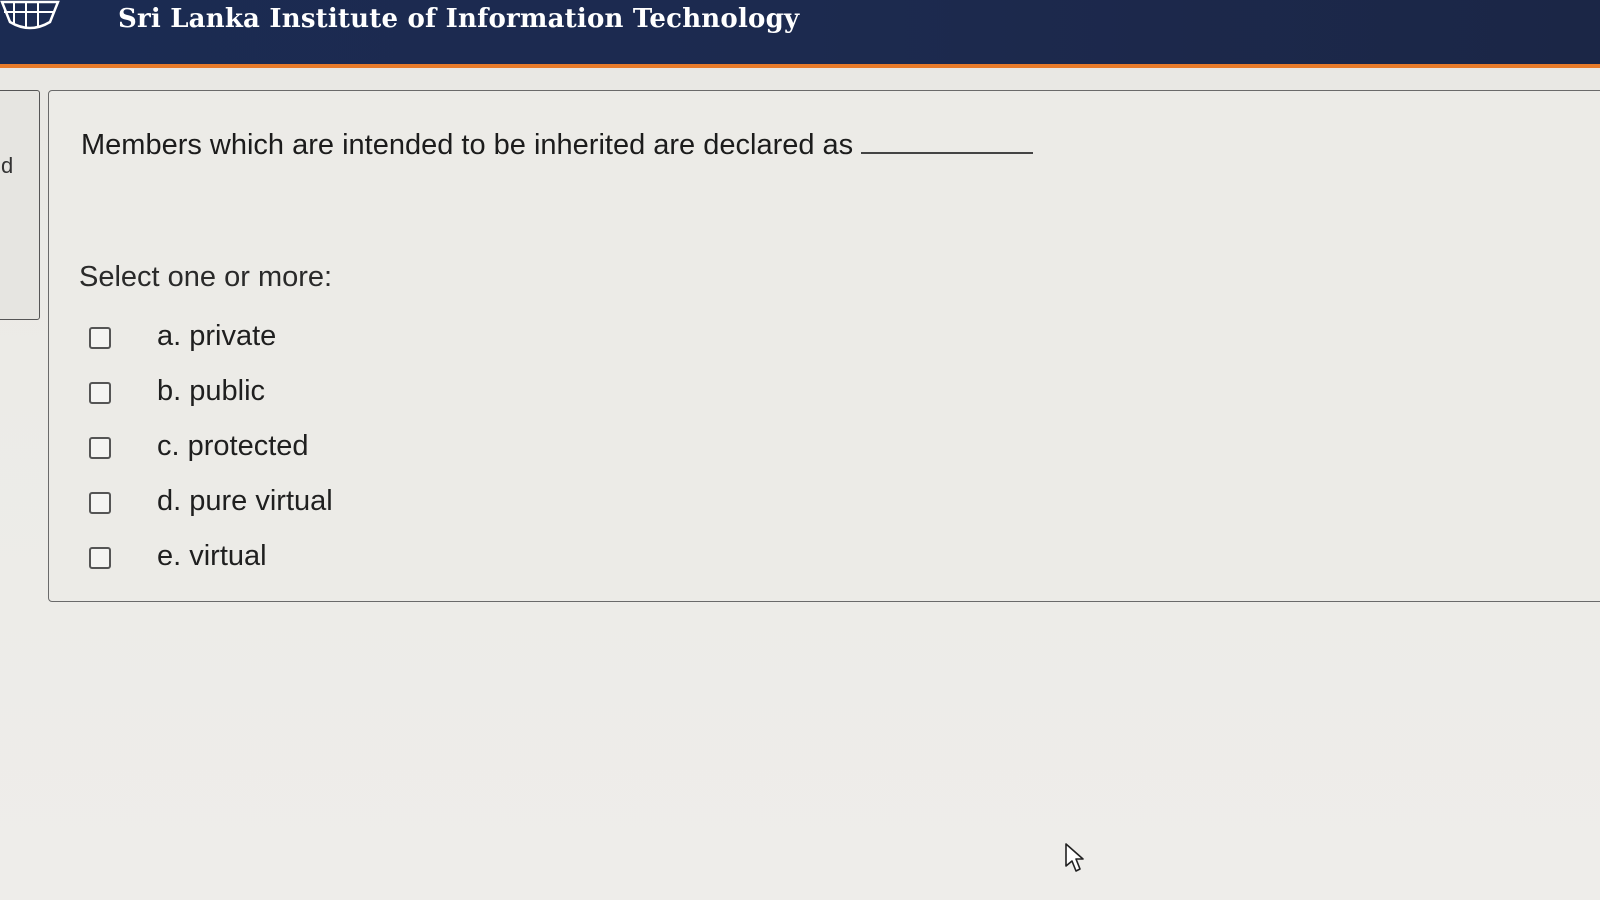  I want to click on option-c: c. protected, so click(211, 446).